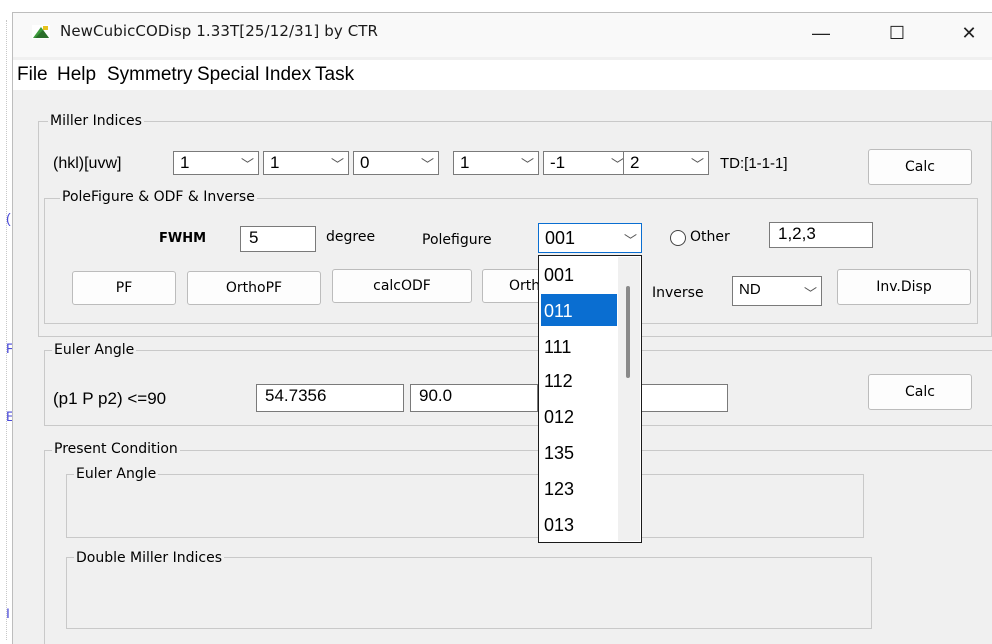 This screenshot has width=992, height=644. What do you see at coordinates (628, 332) in the screenshot?
I see `dropdown-scroll-thumb` at bounding box center [628, 332].